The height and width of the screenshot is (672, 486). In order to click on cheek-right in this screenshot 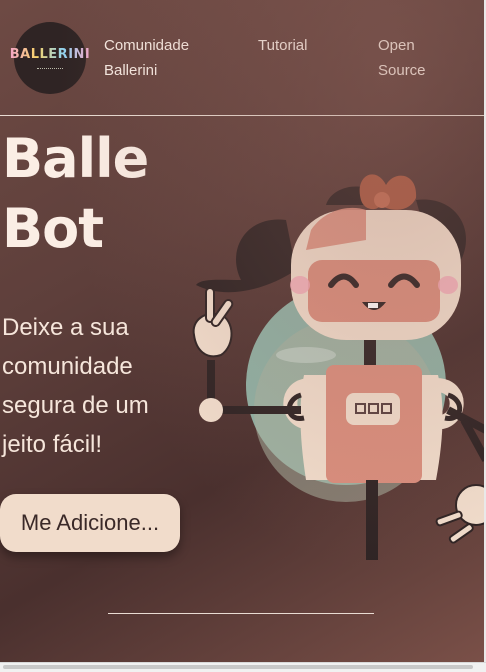, I will do `click(448, 285)`.